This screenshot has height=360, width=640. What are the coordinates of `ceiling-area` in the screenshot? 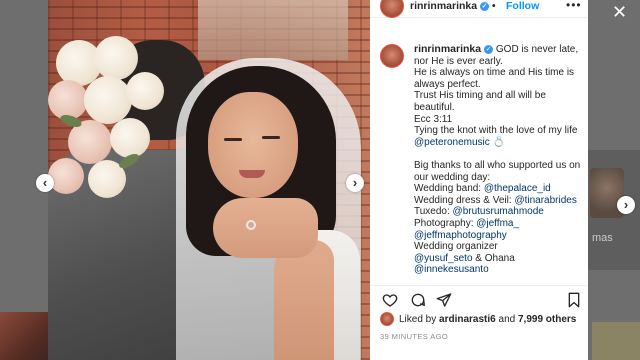 It's located at (273, 30).